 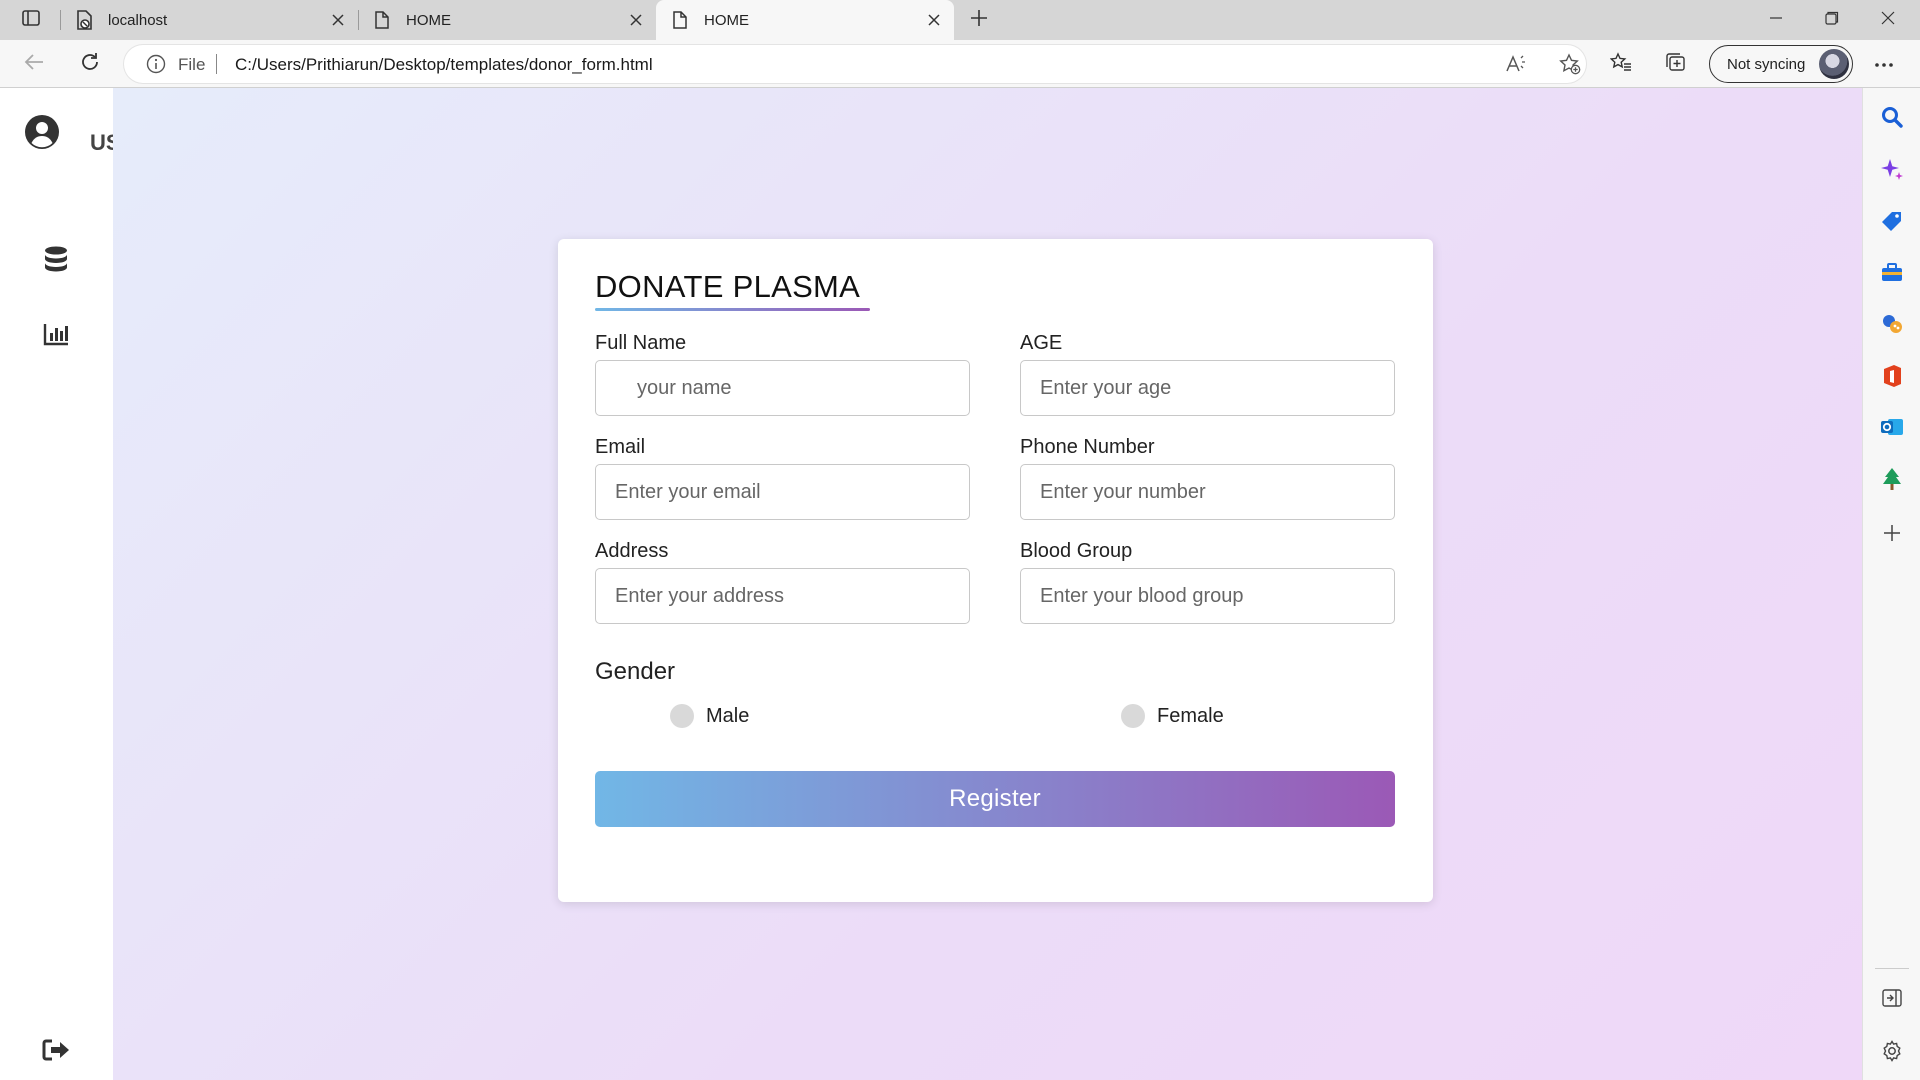 What do you see at coordinates (192, 64) in the screenshot?
I see `scheme-label: File` at bounding box center [192, 64].